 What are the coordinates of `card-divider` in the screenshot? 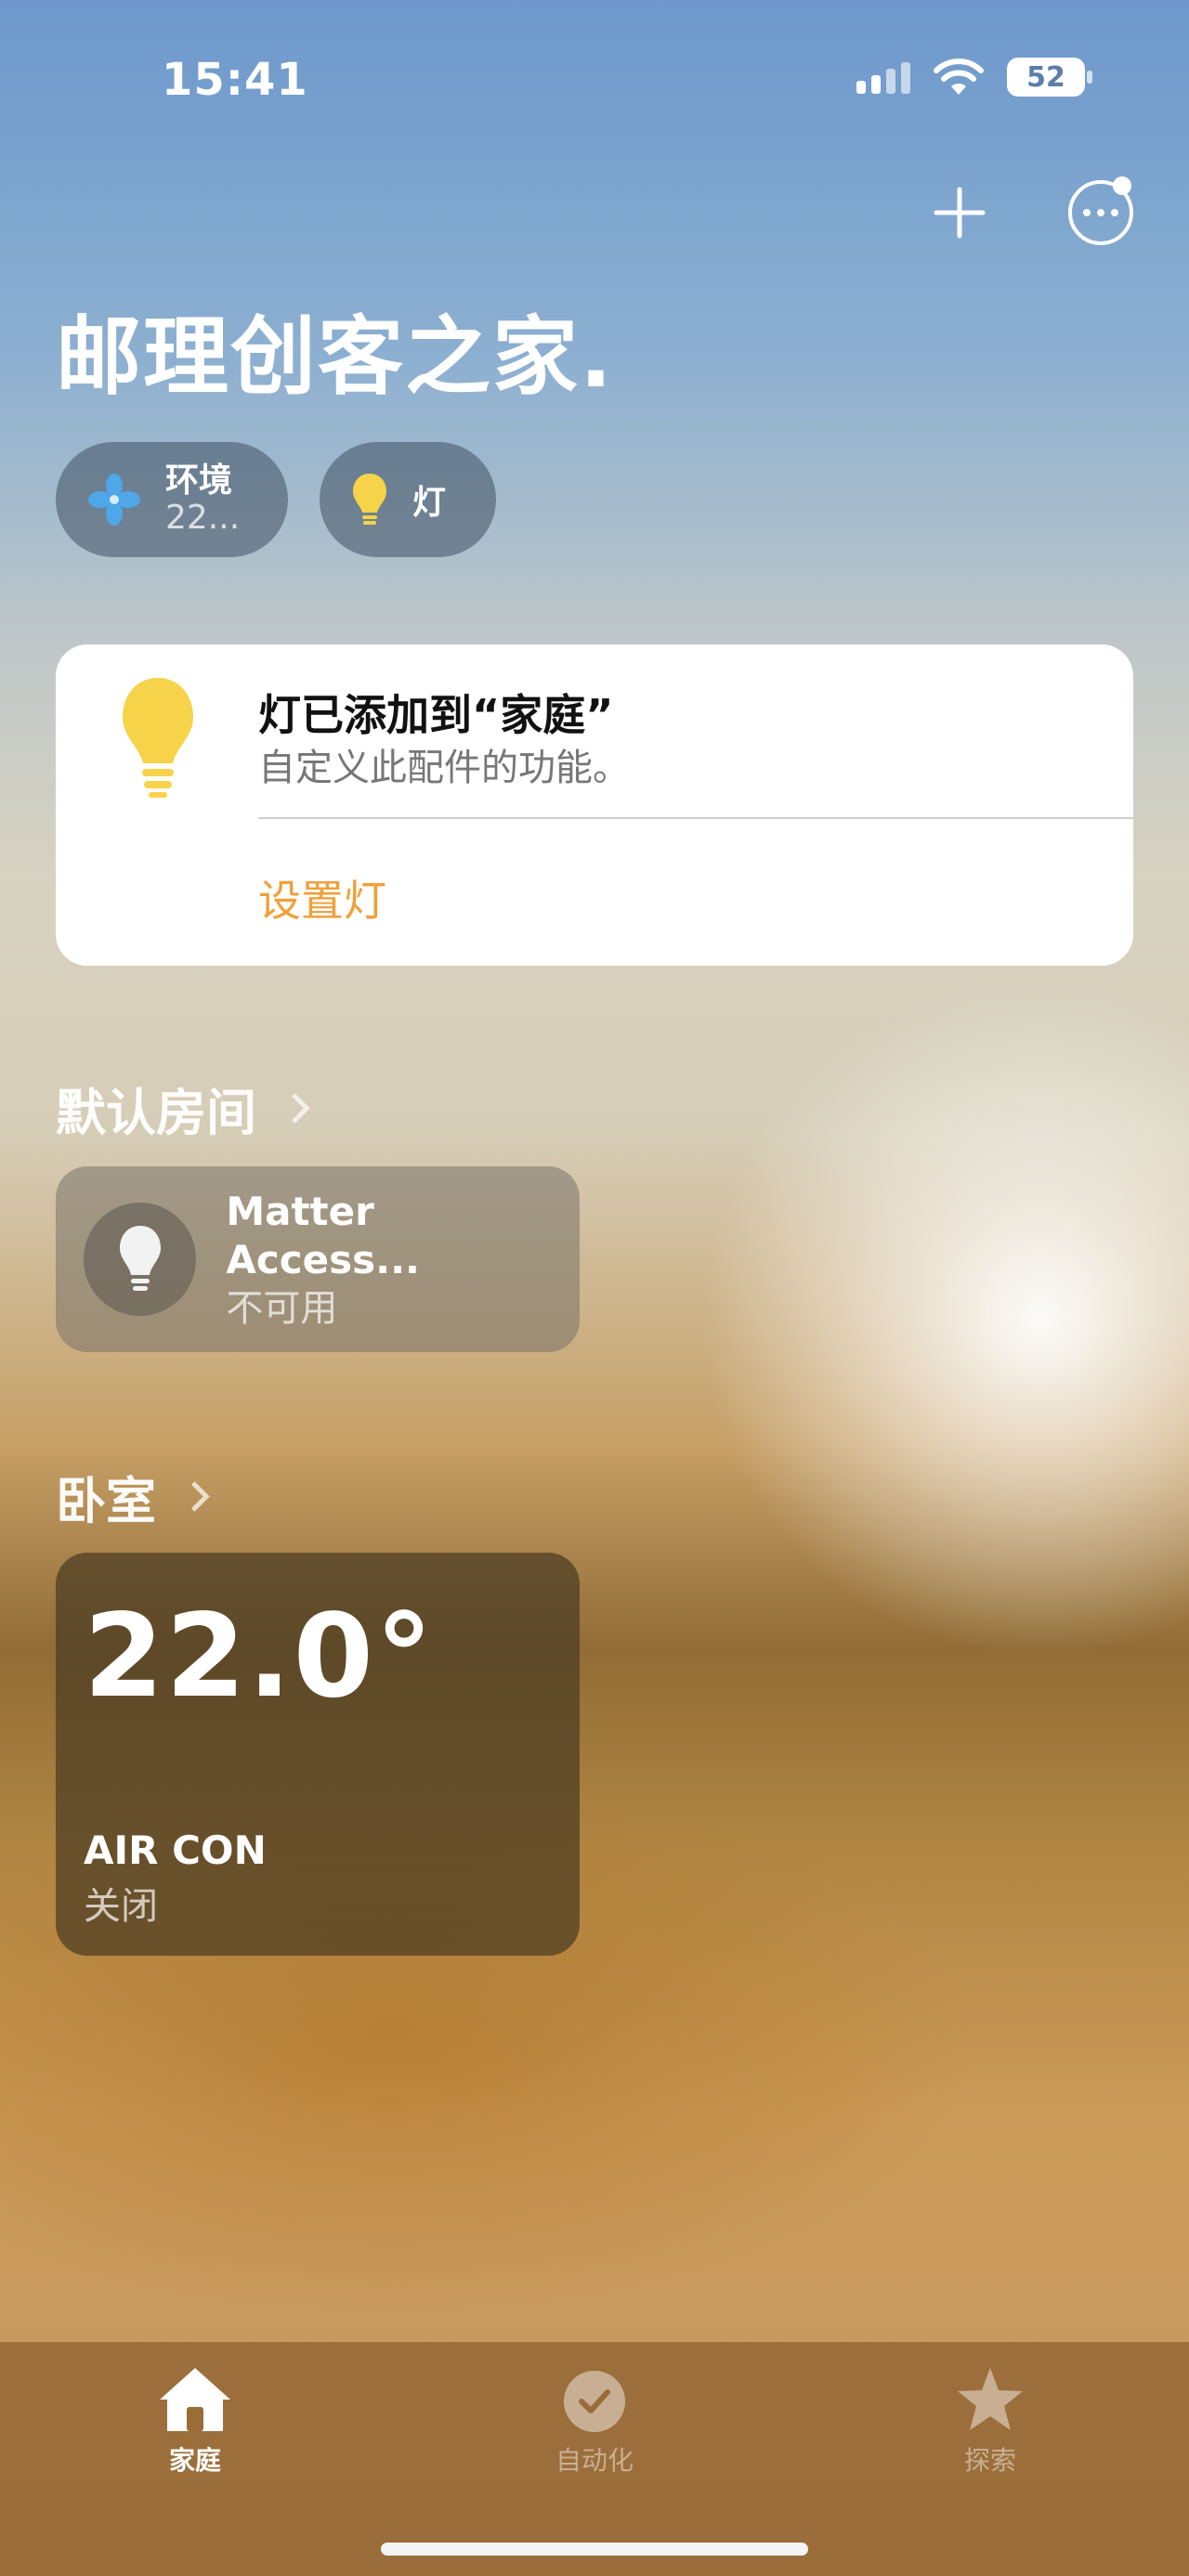 It's located at (696, 818).